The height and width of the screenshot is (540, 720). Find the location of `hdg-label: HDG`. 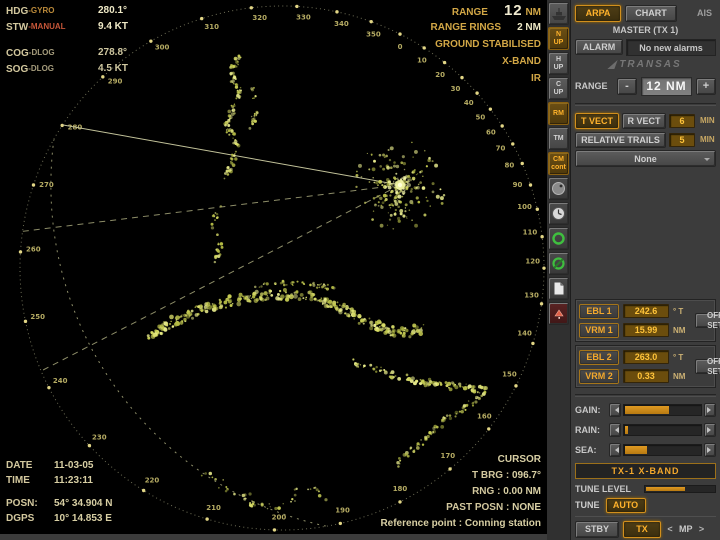

hdg-label: HDG is located at coordinates (17, 11).